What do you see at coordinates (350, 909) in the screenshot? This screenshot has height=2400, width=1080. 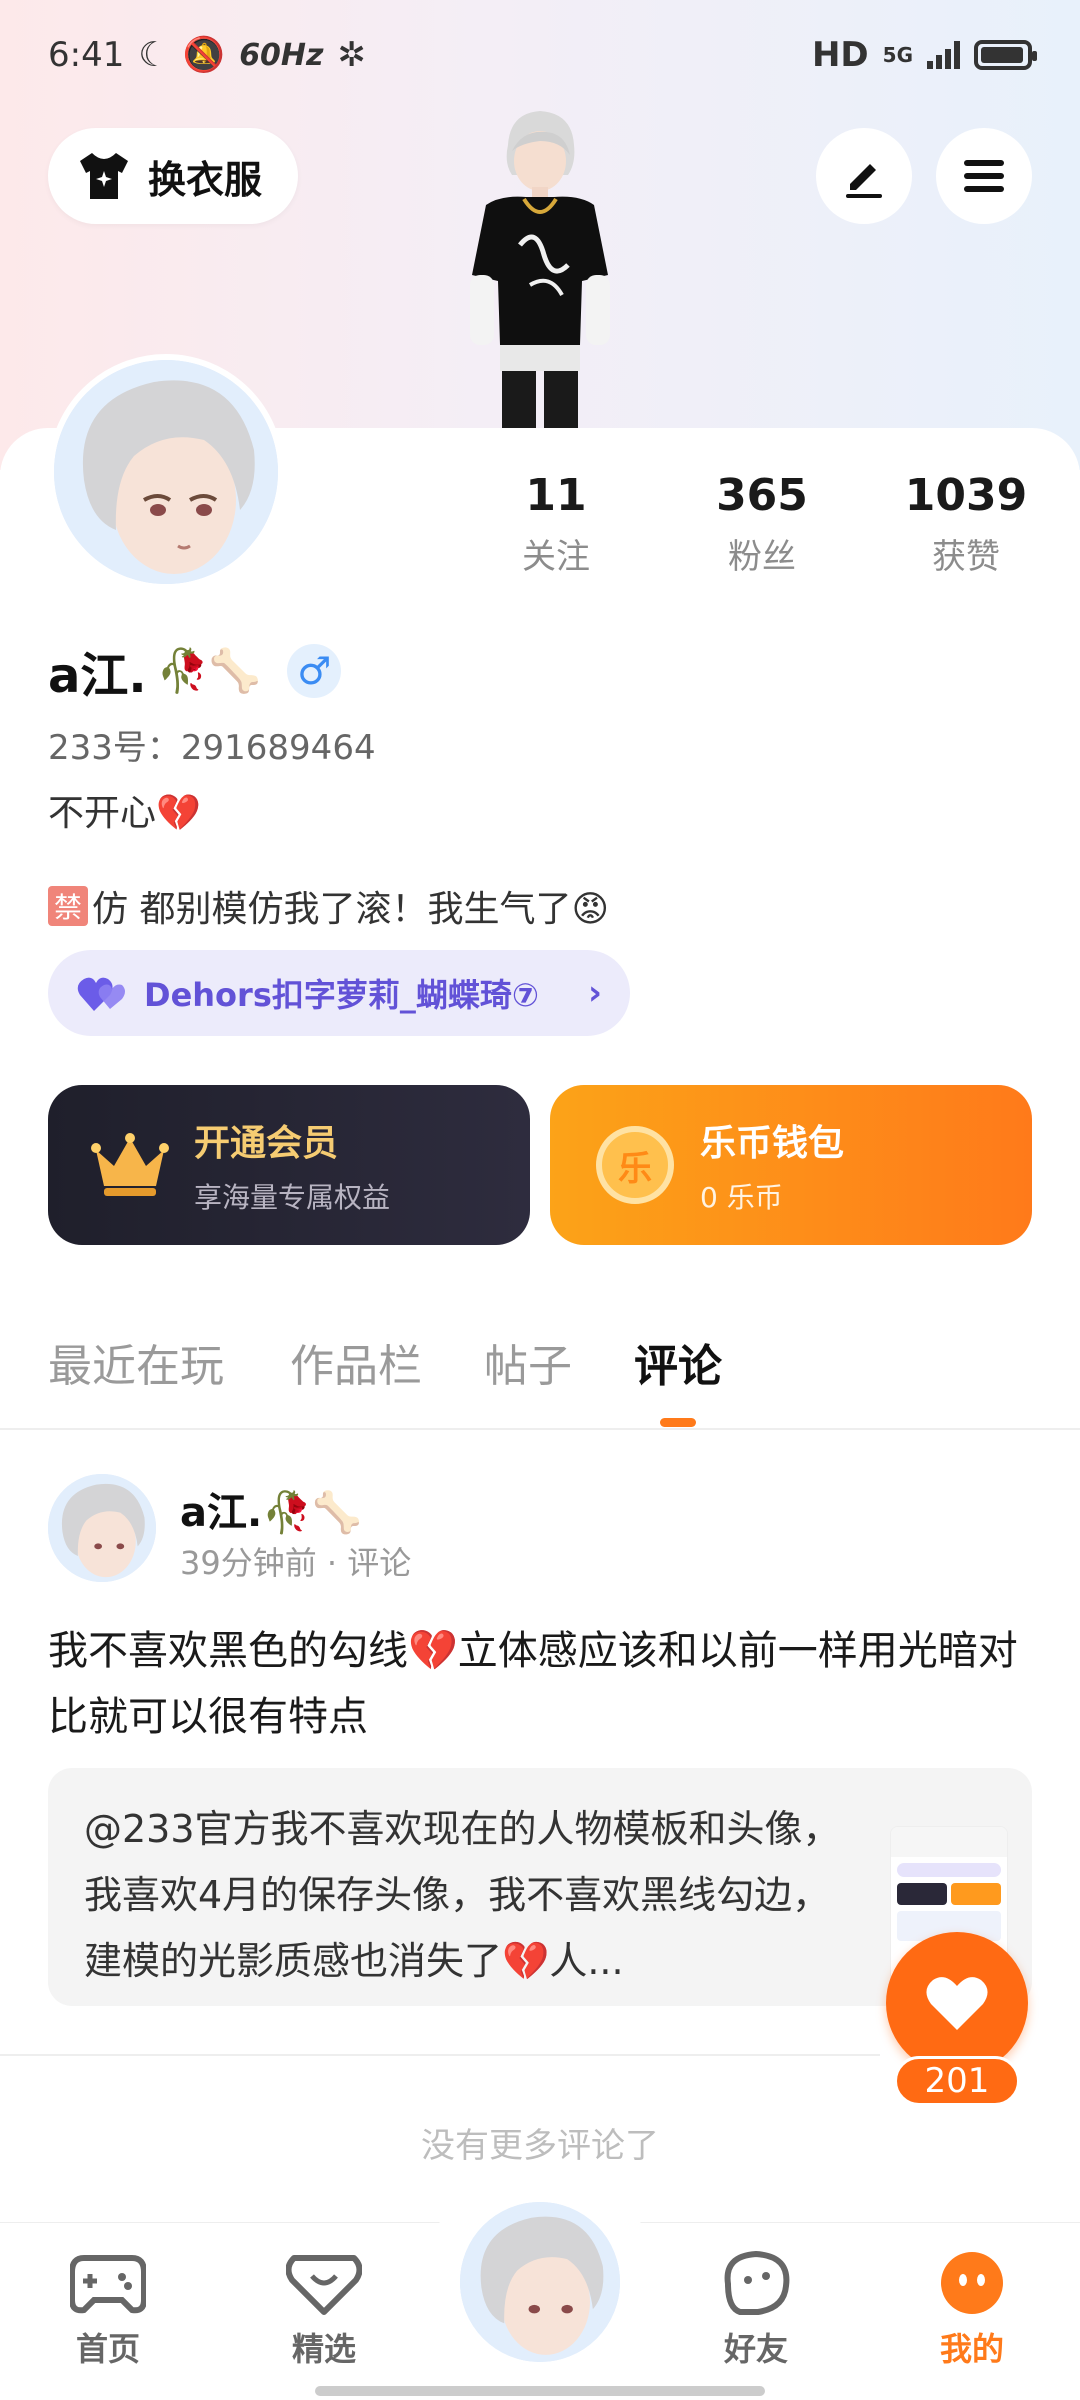 I see `signature-line-2-text: 仿 都别模仿我了滚！我生气了😡` at bounding box center [350, 909].